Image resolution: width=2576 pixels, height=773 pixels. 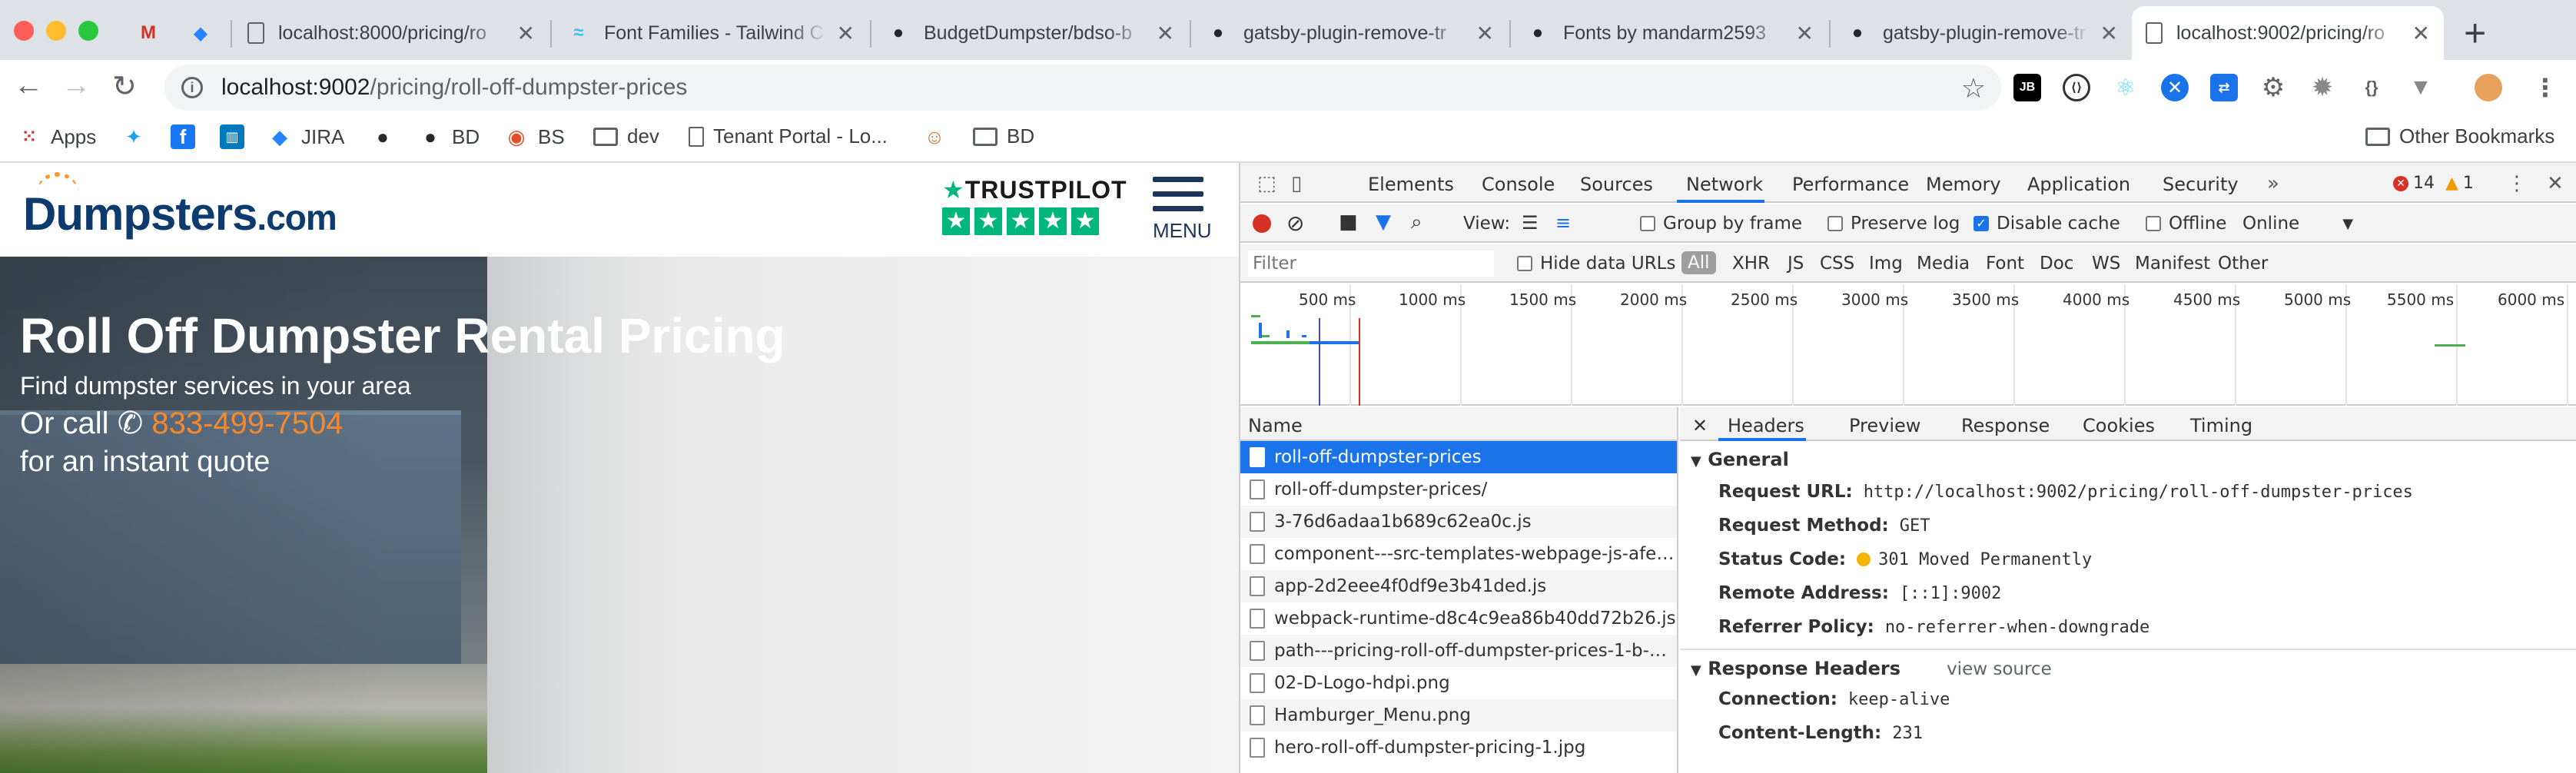 I want to click on group-by-frame-checkbox: Group by frame, so click(x=1721, y=224).